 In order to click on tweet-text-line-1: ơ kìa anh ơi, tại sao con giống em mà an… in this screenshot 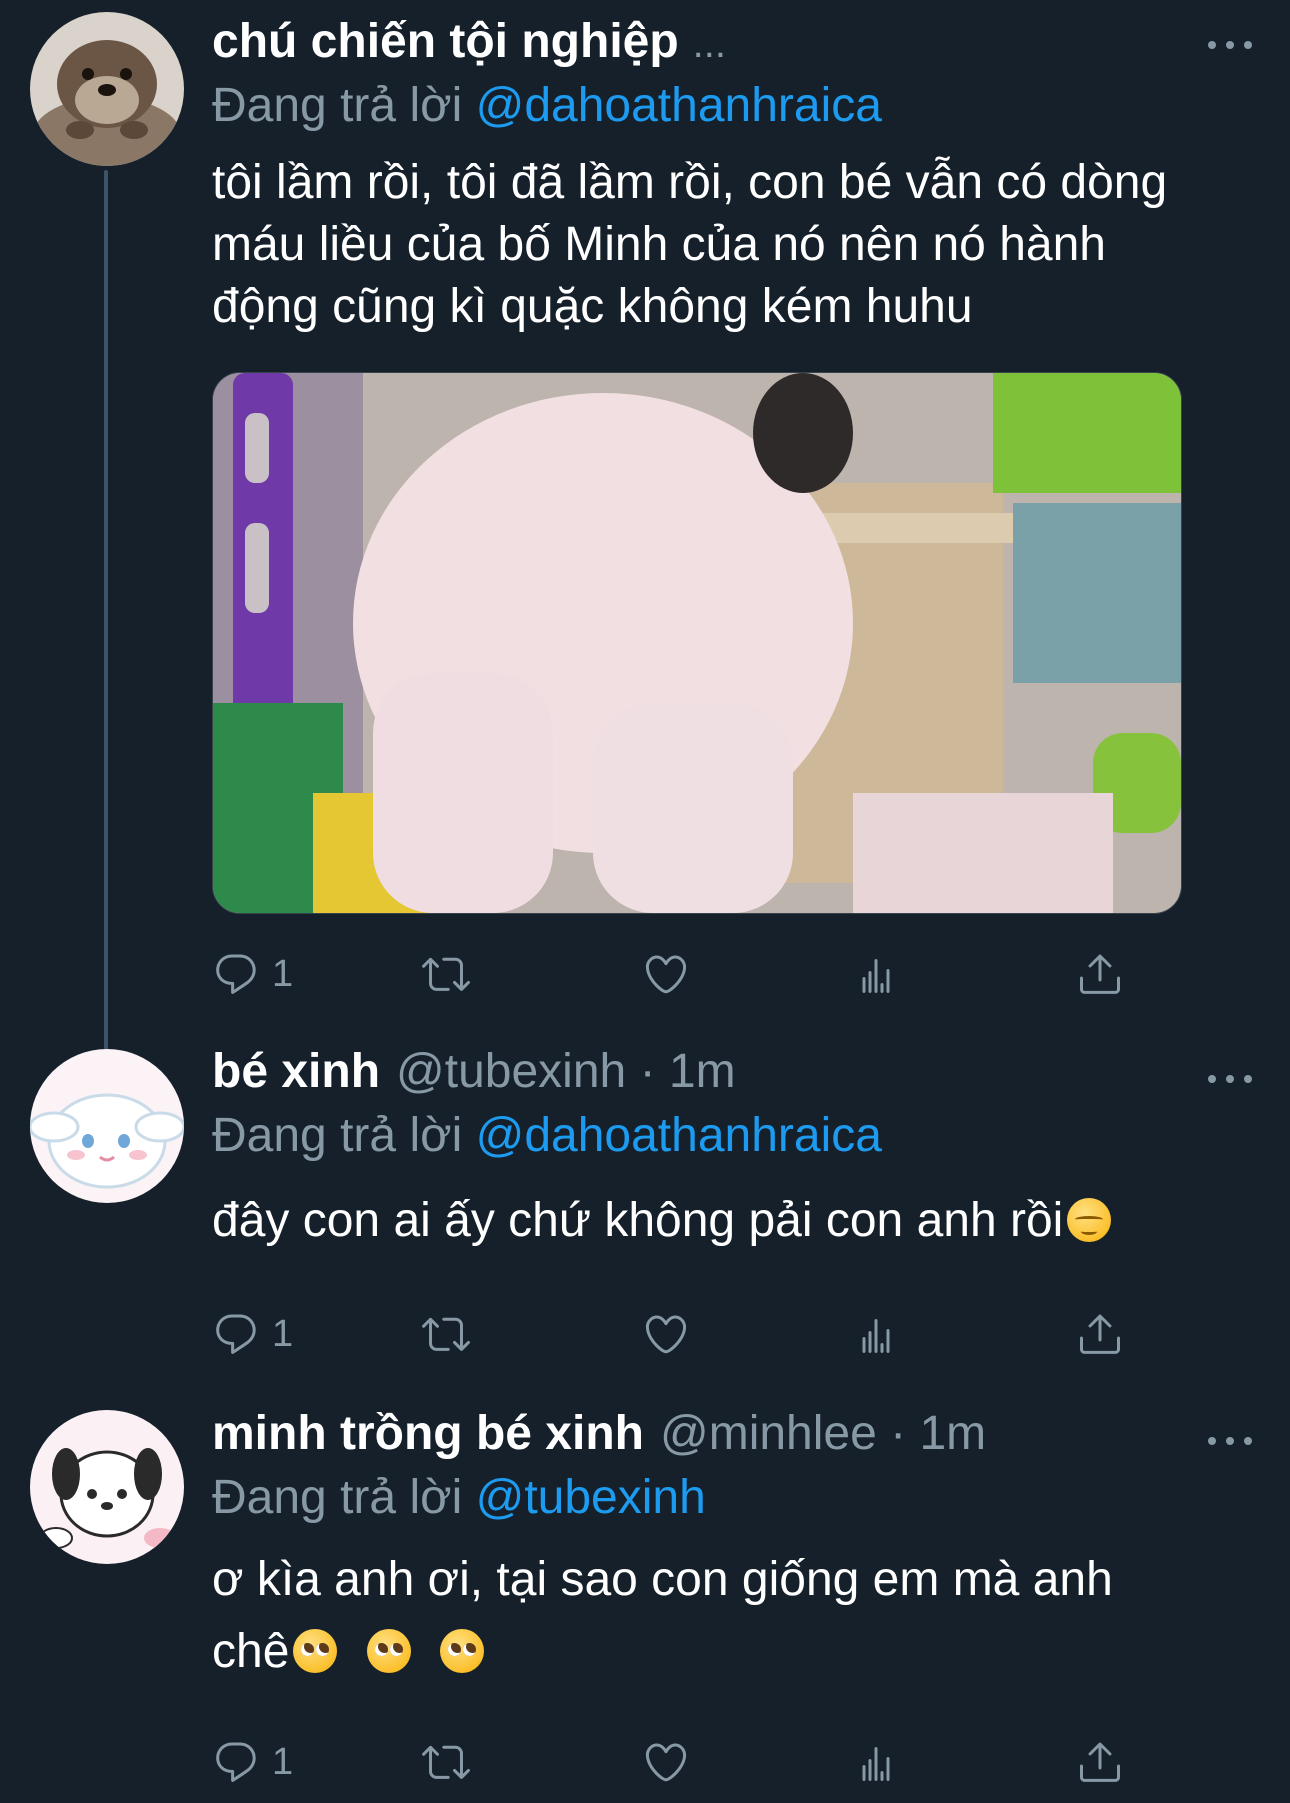, I will do `click(662, 1579)`.